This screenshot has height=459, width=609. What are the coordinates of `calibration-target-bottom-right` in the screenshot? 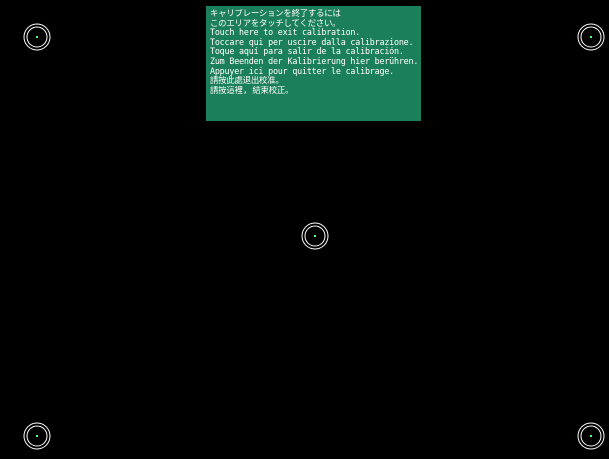 It's located at (591, 436).